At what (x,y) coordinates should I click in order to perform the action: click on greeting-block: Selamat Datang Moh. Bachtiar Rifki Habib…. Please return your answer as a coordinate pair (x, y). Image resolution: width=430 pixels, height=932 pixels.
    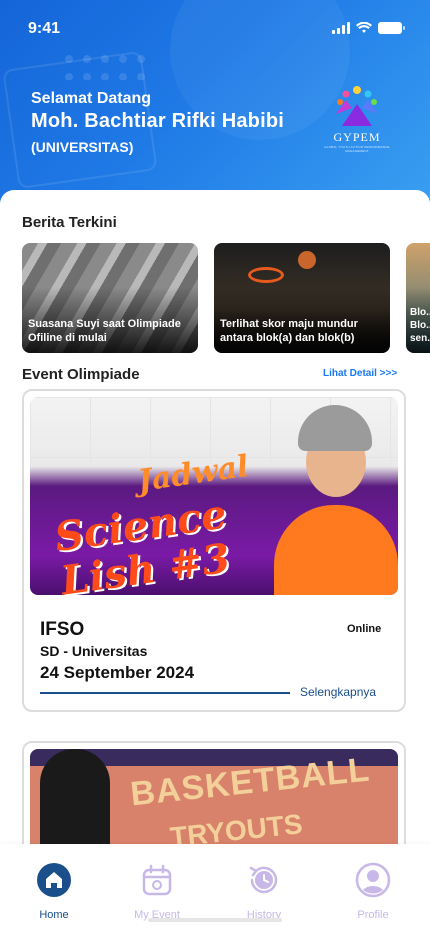
    Looking at the image, I should click on (157, 122).